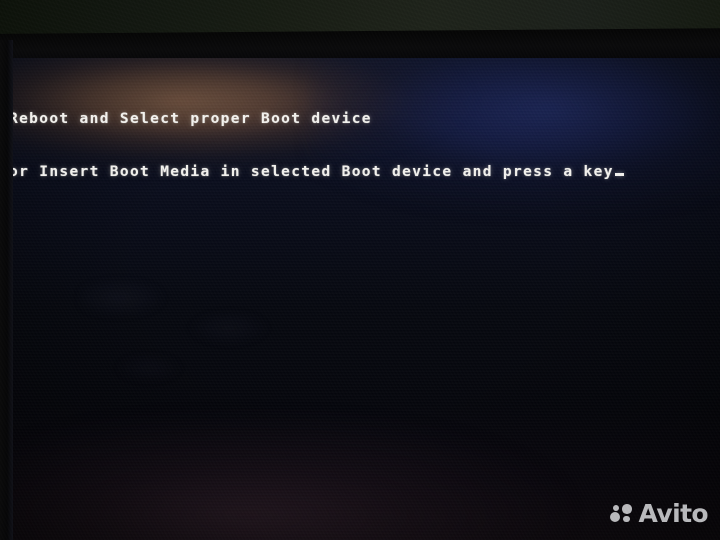  What do you see at coordinates (6, 290) in the screenshot?
I see `monitor-bezel-left` at bounding box center [6, 290].